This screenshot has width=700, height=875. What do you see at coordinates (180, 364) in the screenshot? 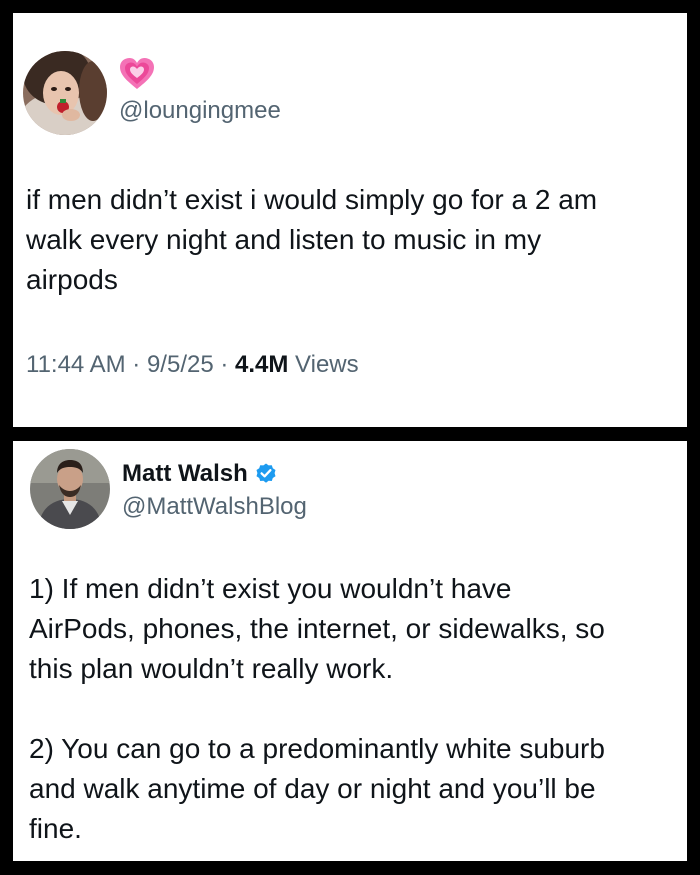
I see `tweet-date: 9/5/25` at bounding box center [180, 364].